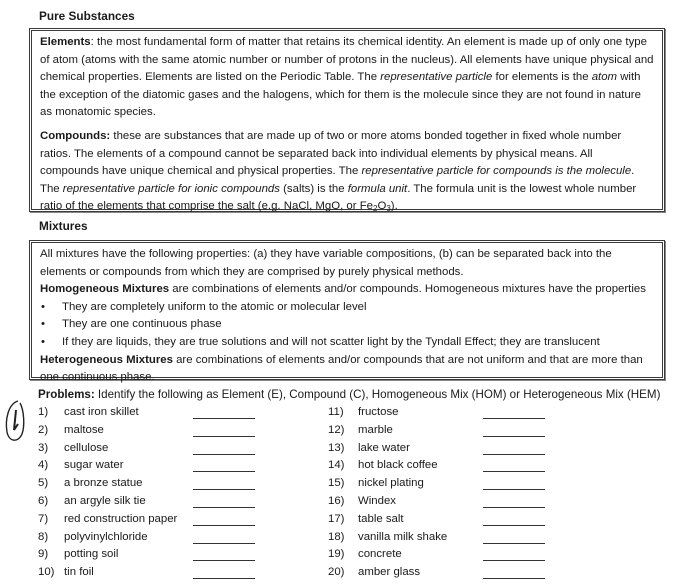  Describe the element at coordinates (436, 413) in the screenshot. I see `problem-item: 11) fructose` at that location.